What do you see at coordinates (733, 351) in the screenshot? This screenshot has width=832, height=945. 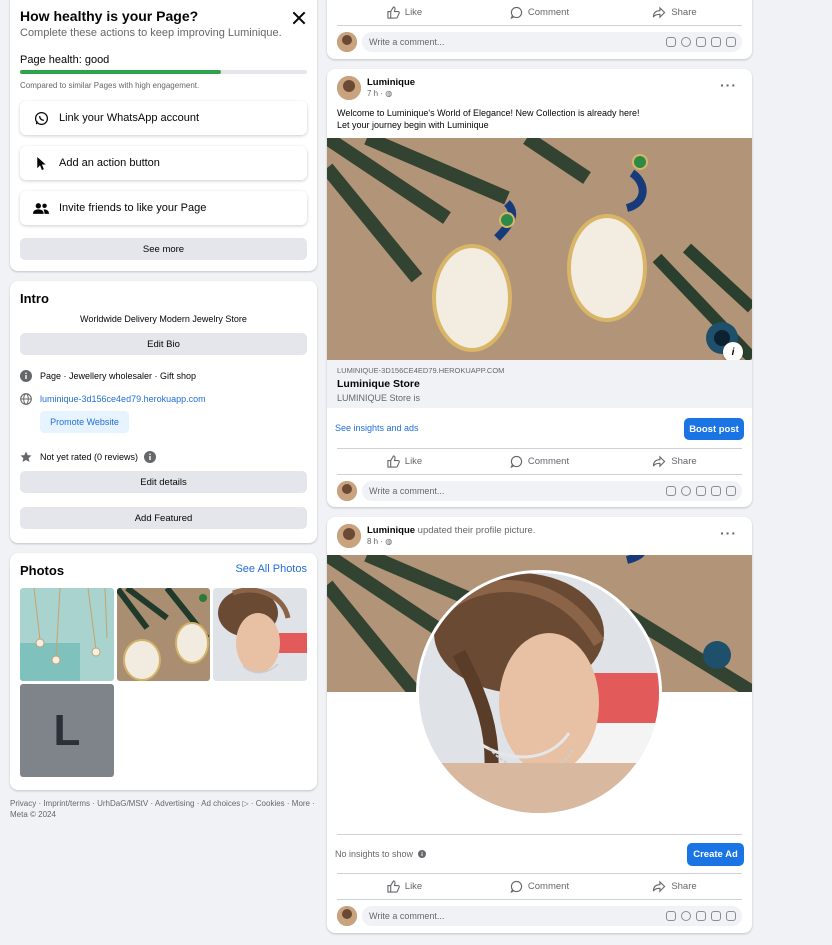 I see `info-icon: i` at bounding box center [733, 351].